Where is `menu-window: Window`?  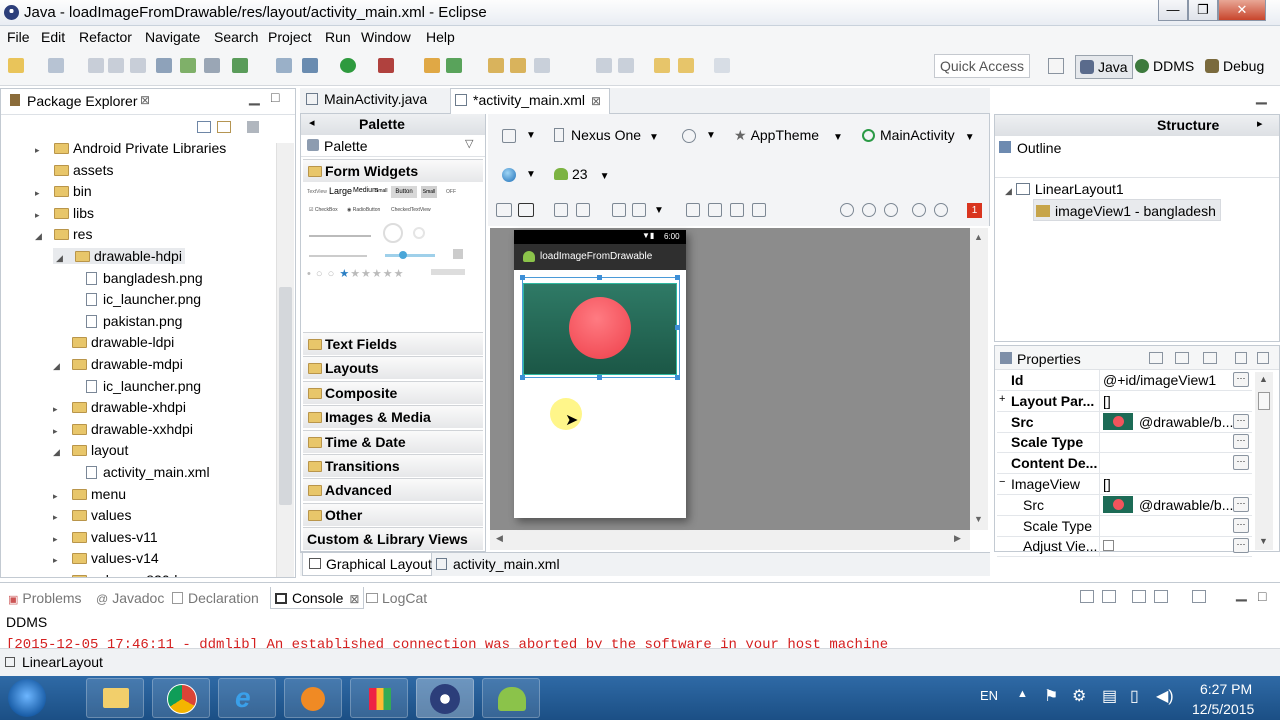
menu-window: Window is located at coordinates (386, 37).